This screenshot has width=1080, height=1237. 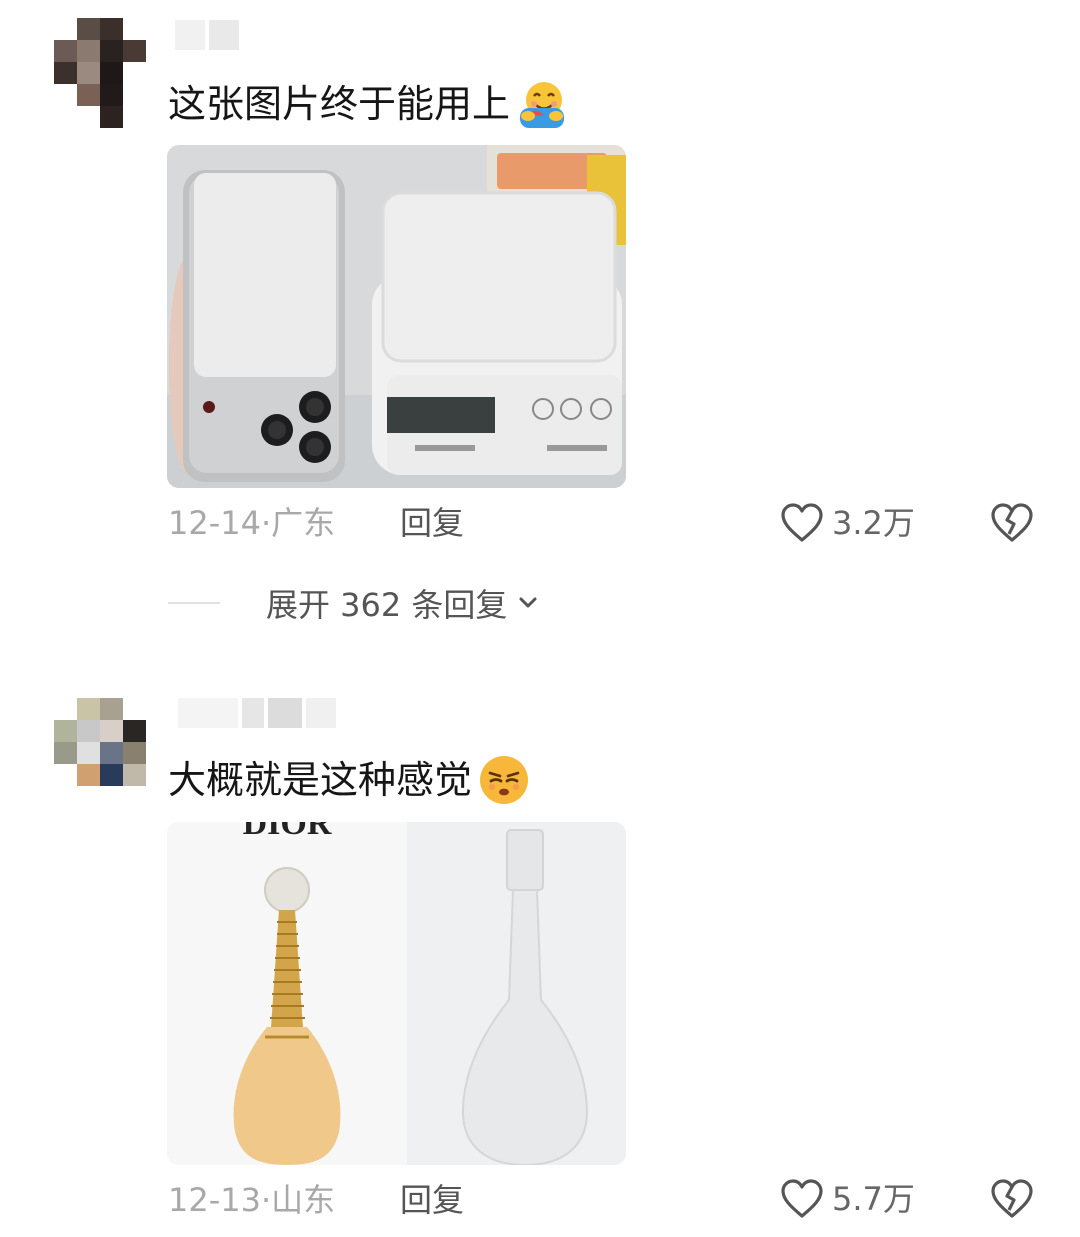 I want to click on like-count: 3.2万, so click(x=873, y=523).